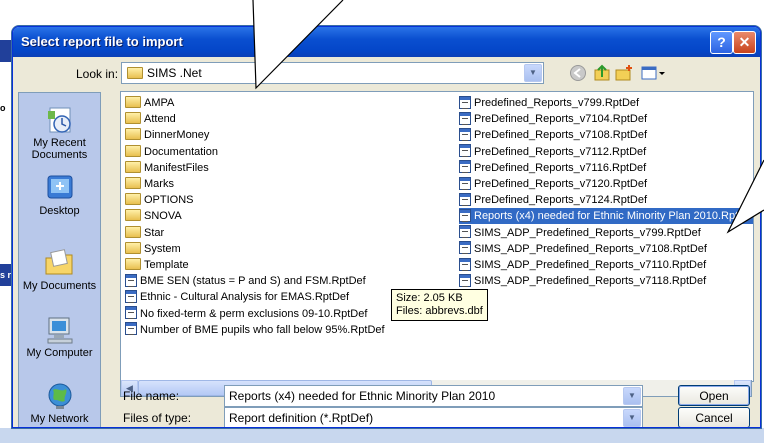  I want to click on my-computer-icon, so click(59, 330).